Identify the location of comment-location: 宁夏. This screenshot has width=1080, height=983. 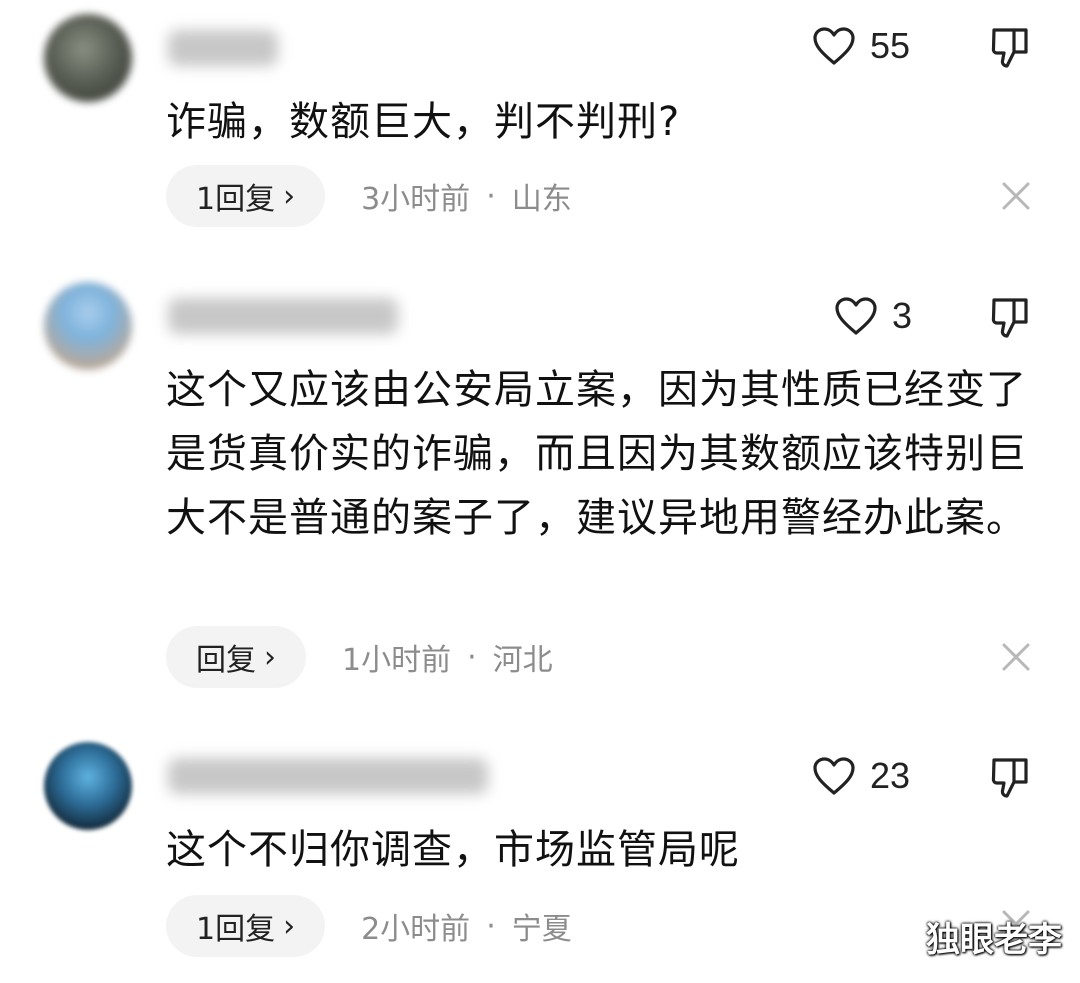
(541, 929).